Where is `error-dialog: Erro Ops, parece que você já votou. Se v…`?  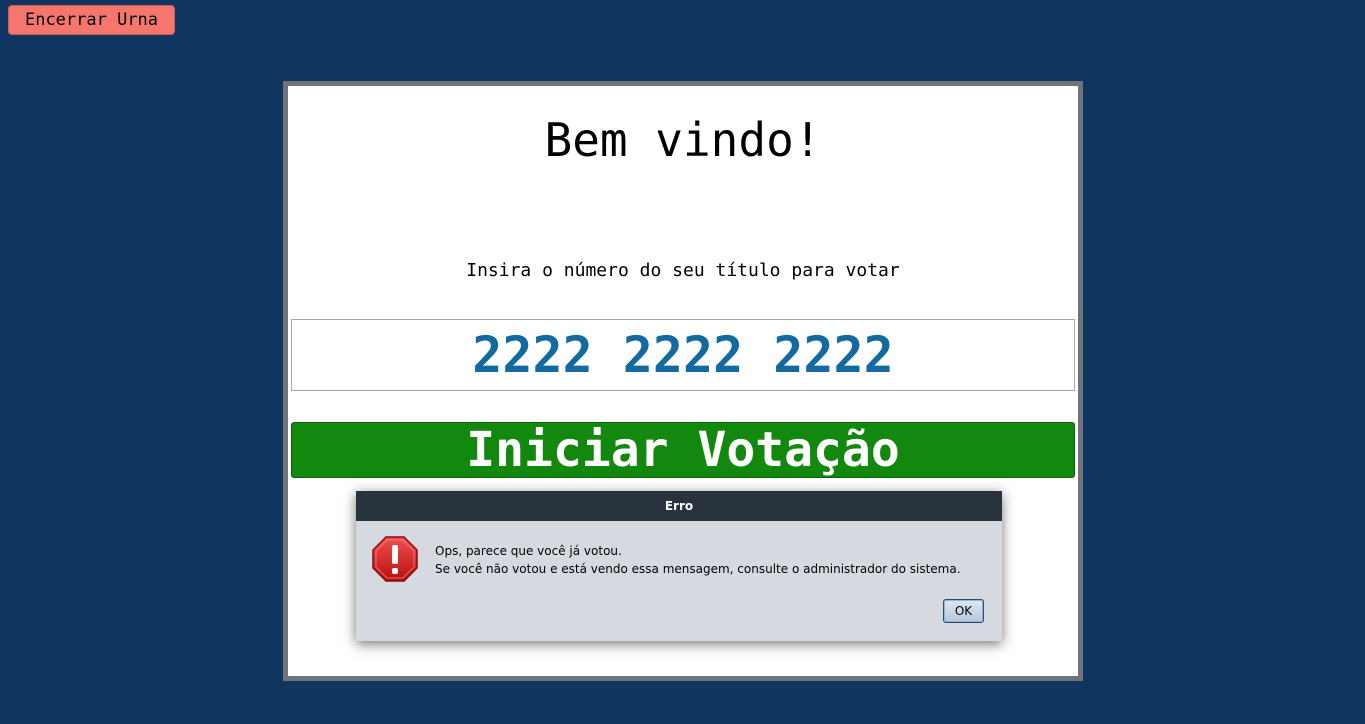
error-dialog: Erro Ops, parece que você já votou. Se v… is located at coordinates (679, 566).